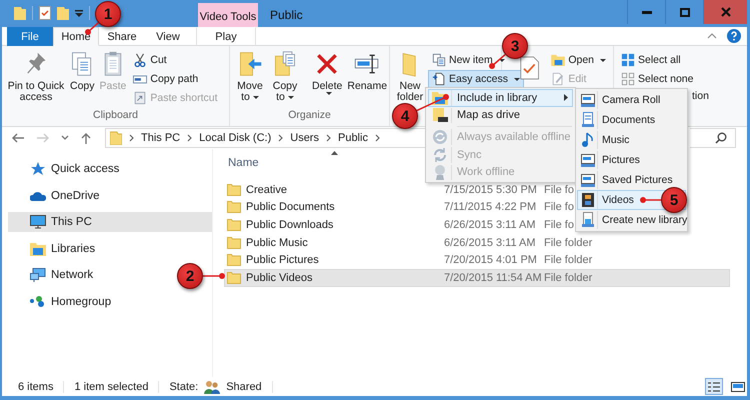 The image size is (750, 400). I want to click on new-item-icon, so click(439, 60).